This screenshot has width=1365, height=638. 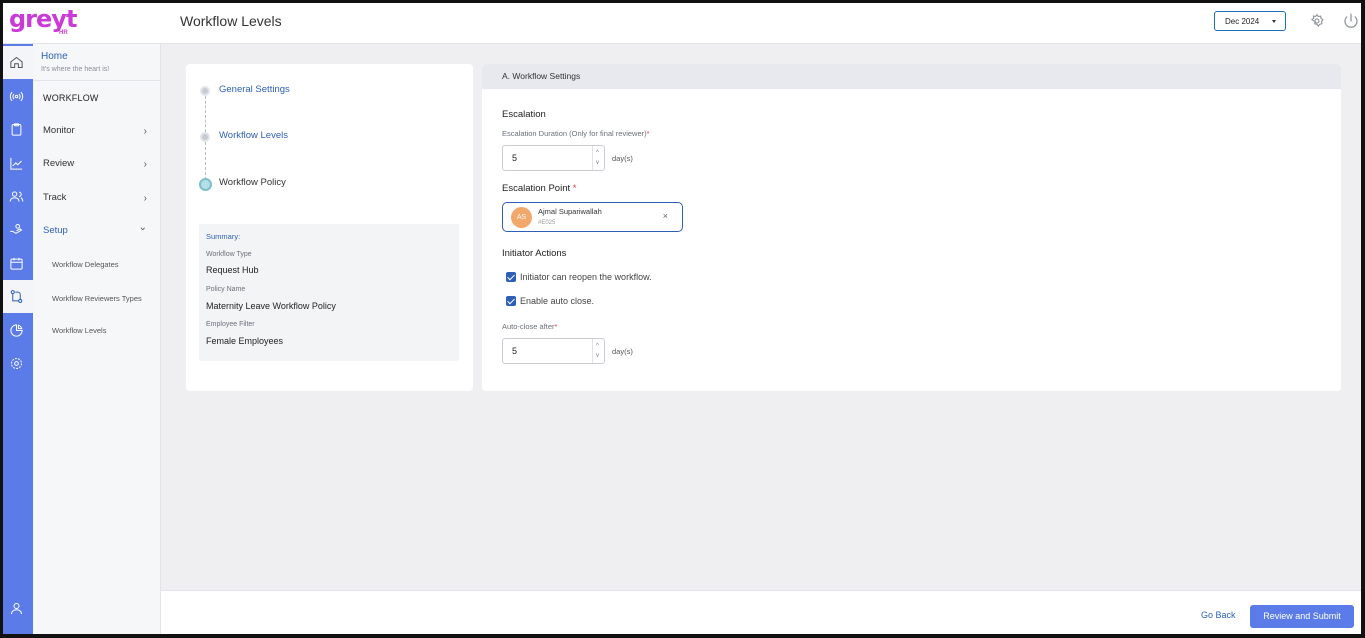 I want to click on nav-item-setup: Setup ⌄, so click(x=98, y=229).